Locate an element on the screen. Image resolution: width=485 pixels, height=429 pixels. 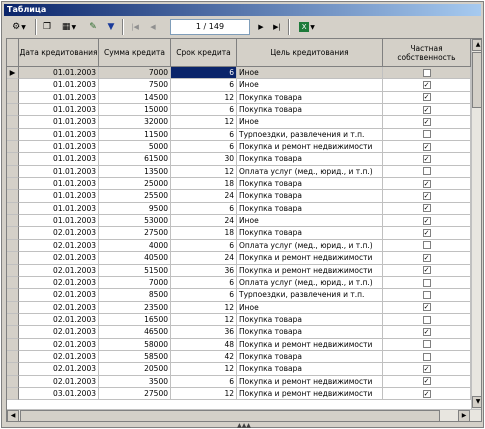
table-row: 02.01.2003 58500 42 Покупка товара is located at coordinates (244, 357).